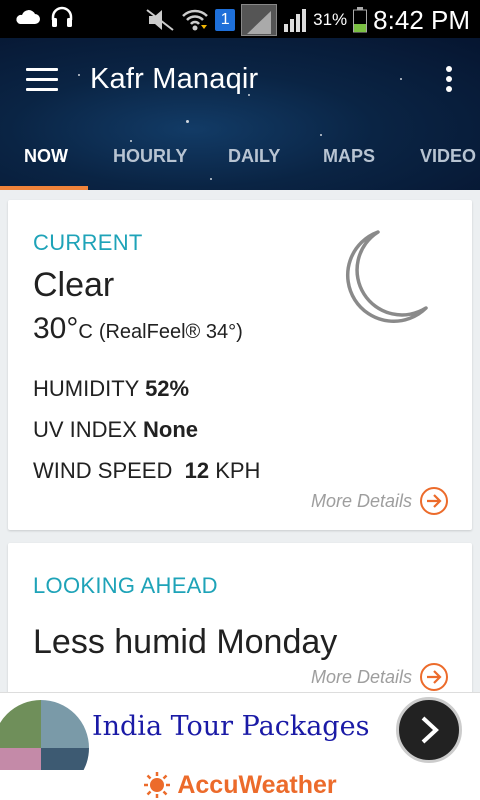  I want to click on uv-index-value: None, so click(171, 429).